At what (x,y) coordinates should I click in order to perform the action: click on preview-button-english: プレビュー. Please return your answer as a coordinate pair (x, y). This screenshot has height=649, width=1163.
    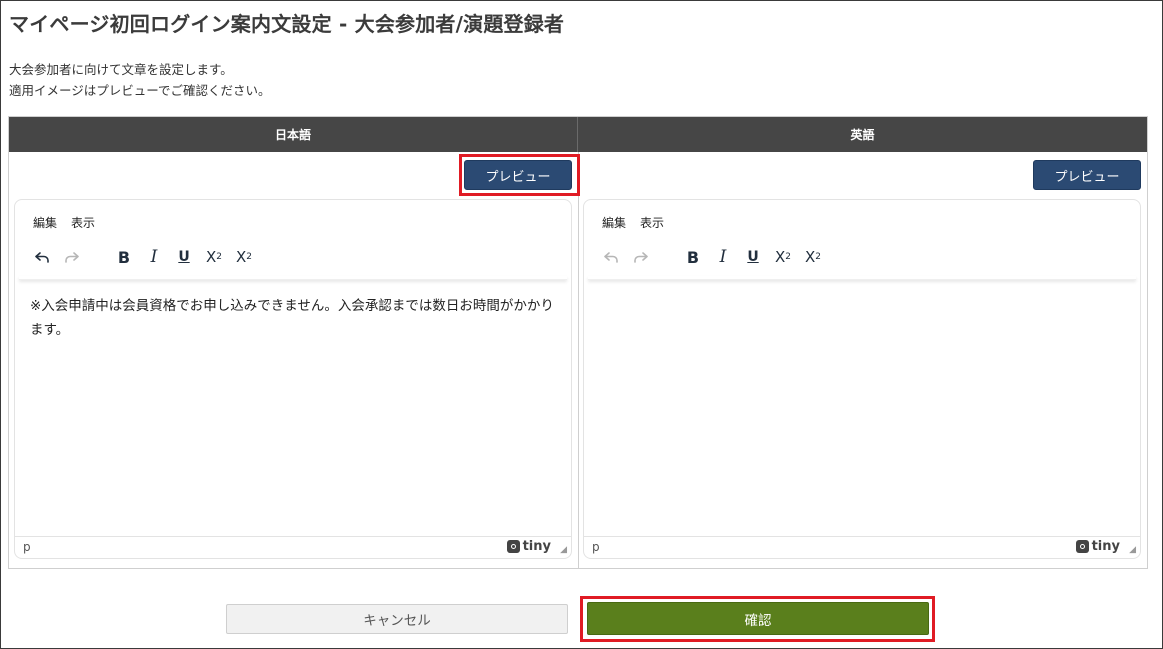
    Looking at the image, I should click on (1087, 175).